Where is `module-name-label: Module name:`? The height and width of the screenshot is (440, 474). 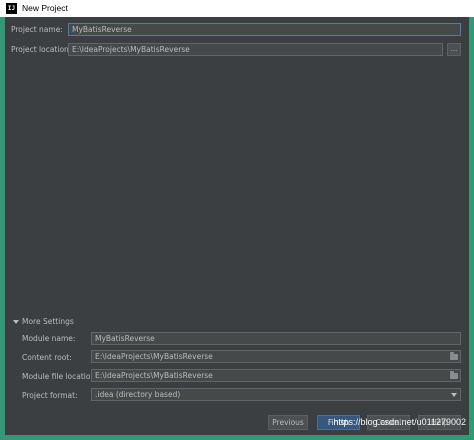
module-name-label: Module name: is located at coordinates (49, 338).